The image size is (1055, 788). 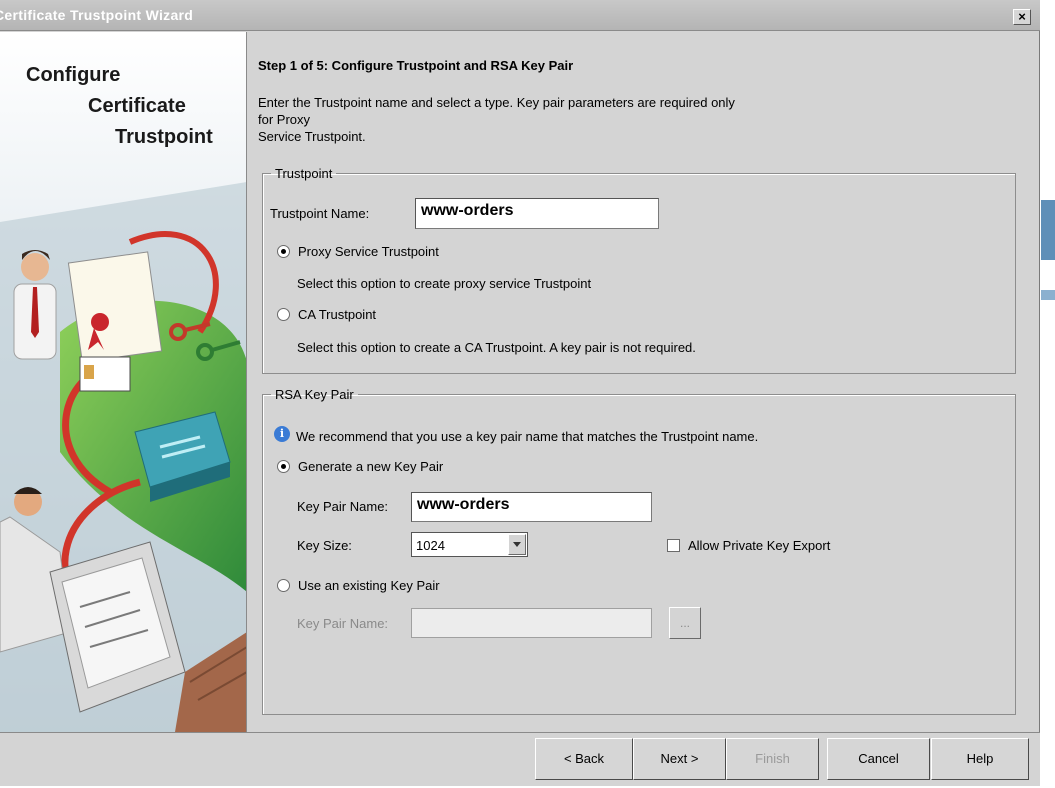 I want to click on proxy-service-radio, so click(x=283, y=251).